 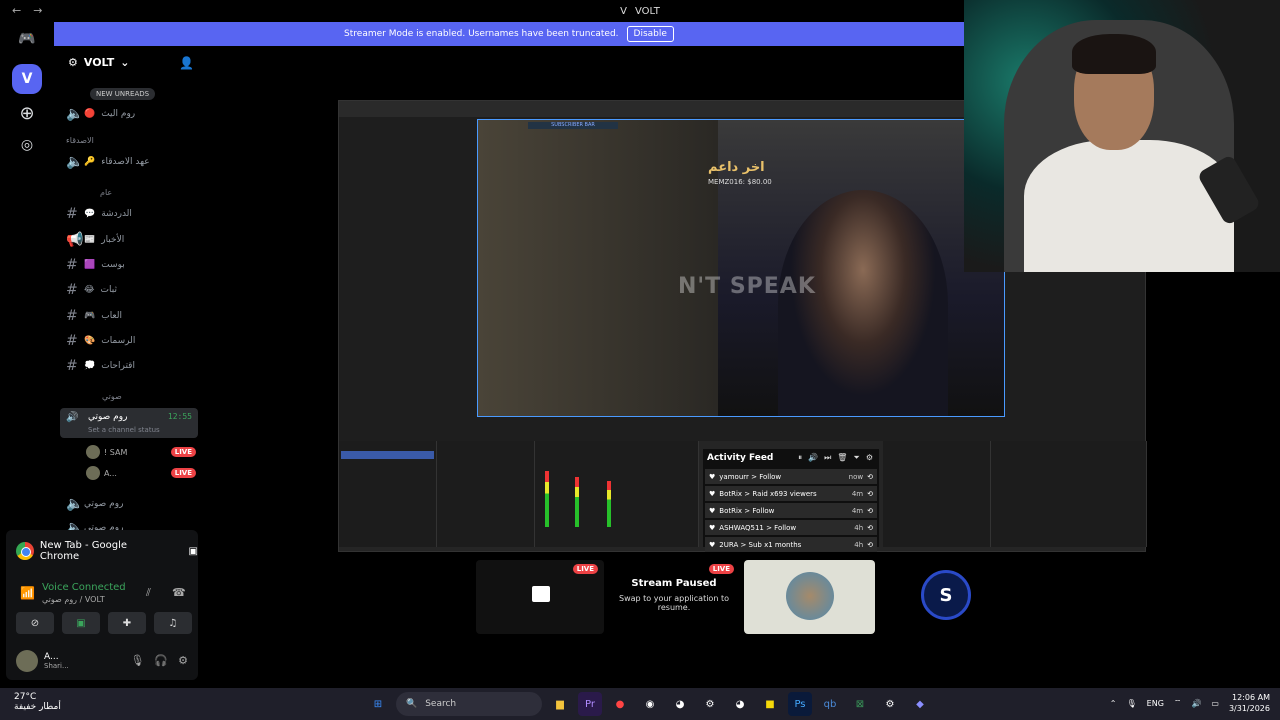 What do you see at coordinates (90, 214) in the screenshot?
I see `channel-emoji: 💬` at bounding box center [90, 214].